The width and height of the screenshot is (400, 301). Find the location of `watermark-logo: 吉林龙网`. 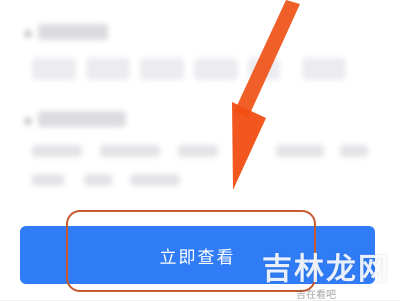

watermark-logo: 吉林龙网 is located at coordinates (326, 269).